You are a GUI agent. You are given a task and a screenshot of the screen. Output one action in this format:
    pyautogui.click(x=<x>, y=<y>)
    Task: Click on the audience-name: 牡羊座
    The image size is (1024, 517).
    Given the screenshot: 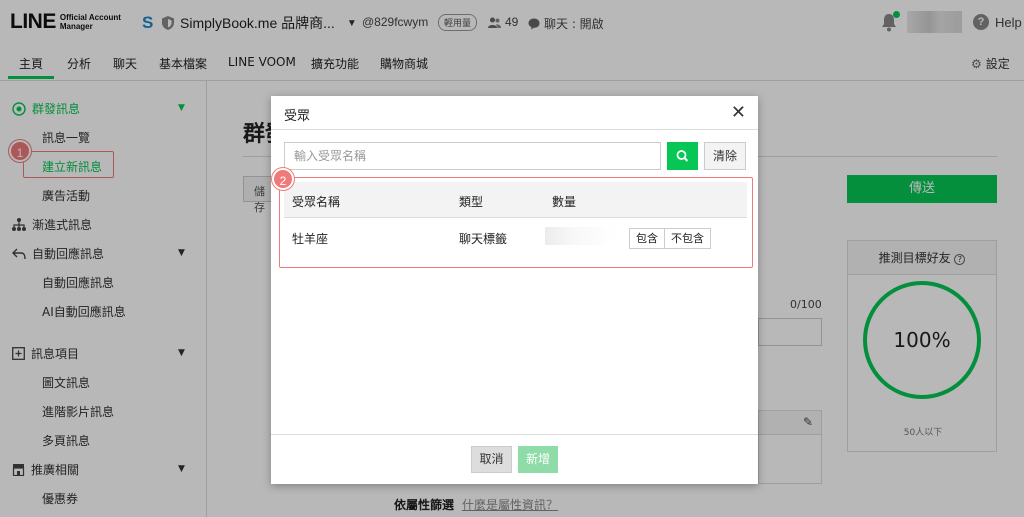 What is the action you would take?
    pyautogui.click(x=310, y=239)
    